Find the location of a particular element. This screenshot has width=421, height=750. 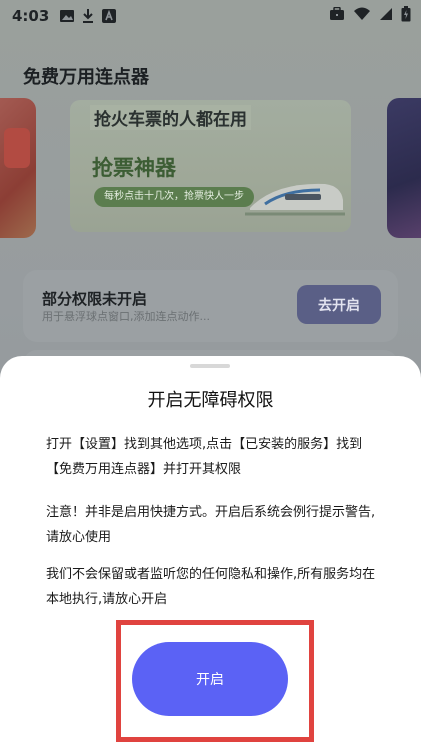

status-right-icons is located at coordinates (370, 16).